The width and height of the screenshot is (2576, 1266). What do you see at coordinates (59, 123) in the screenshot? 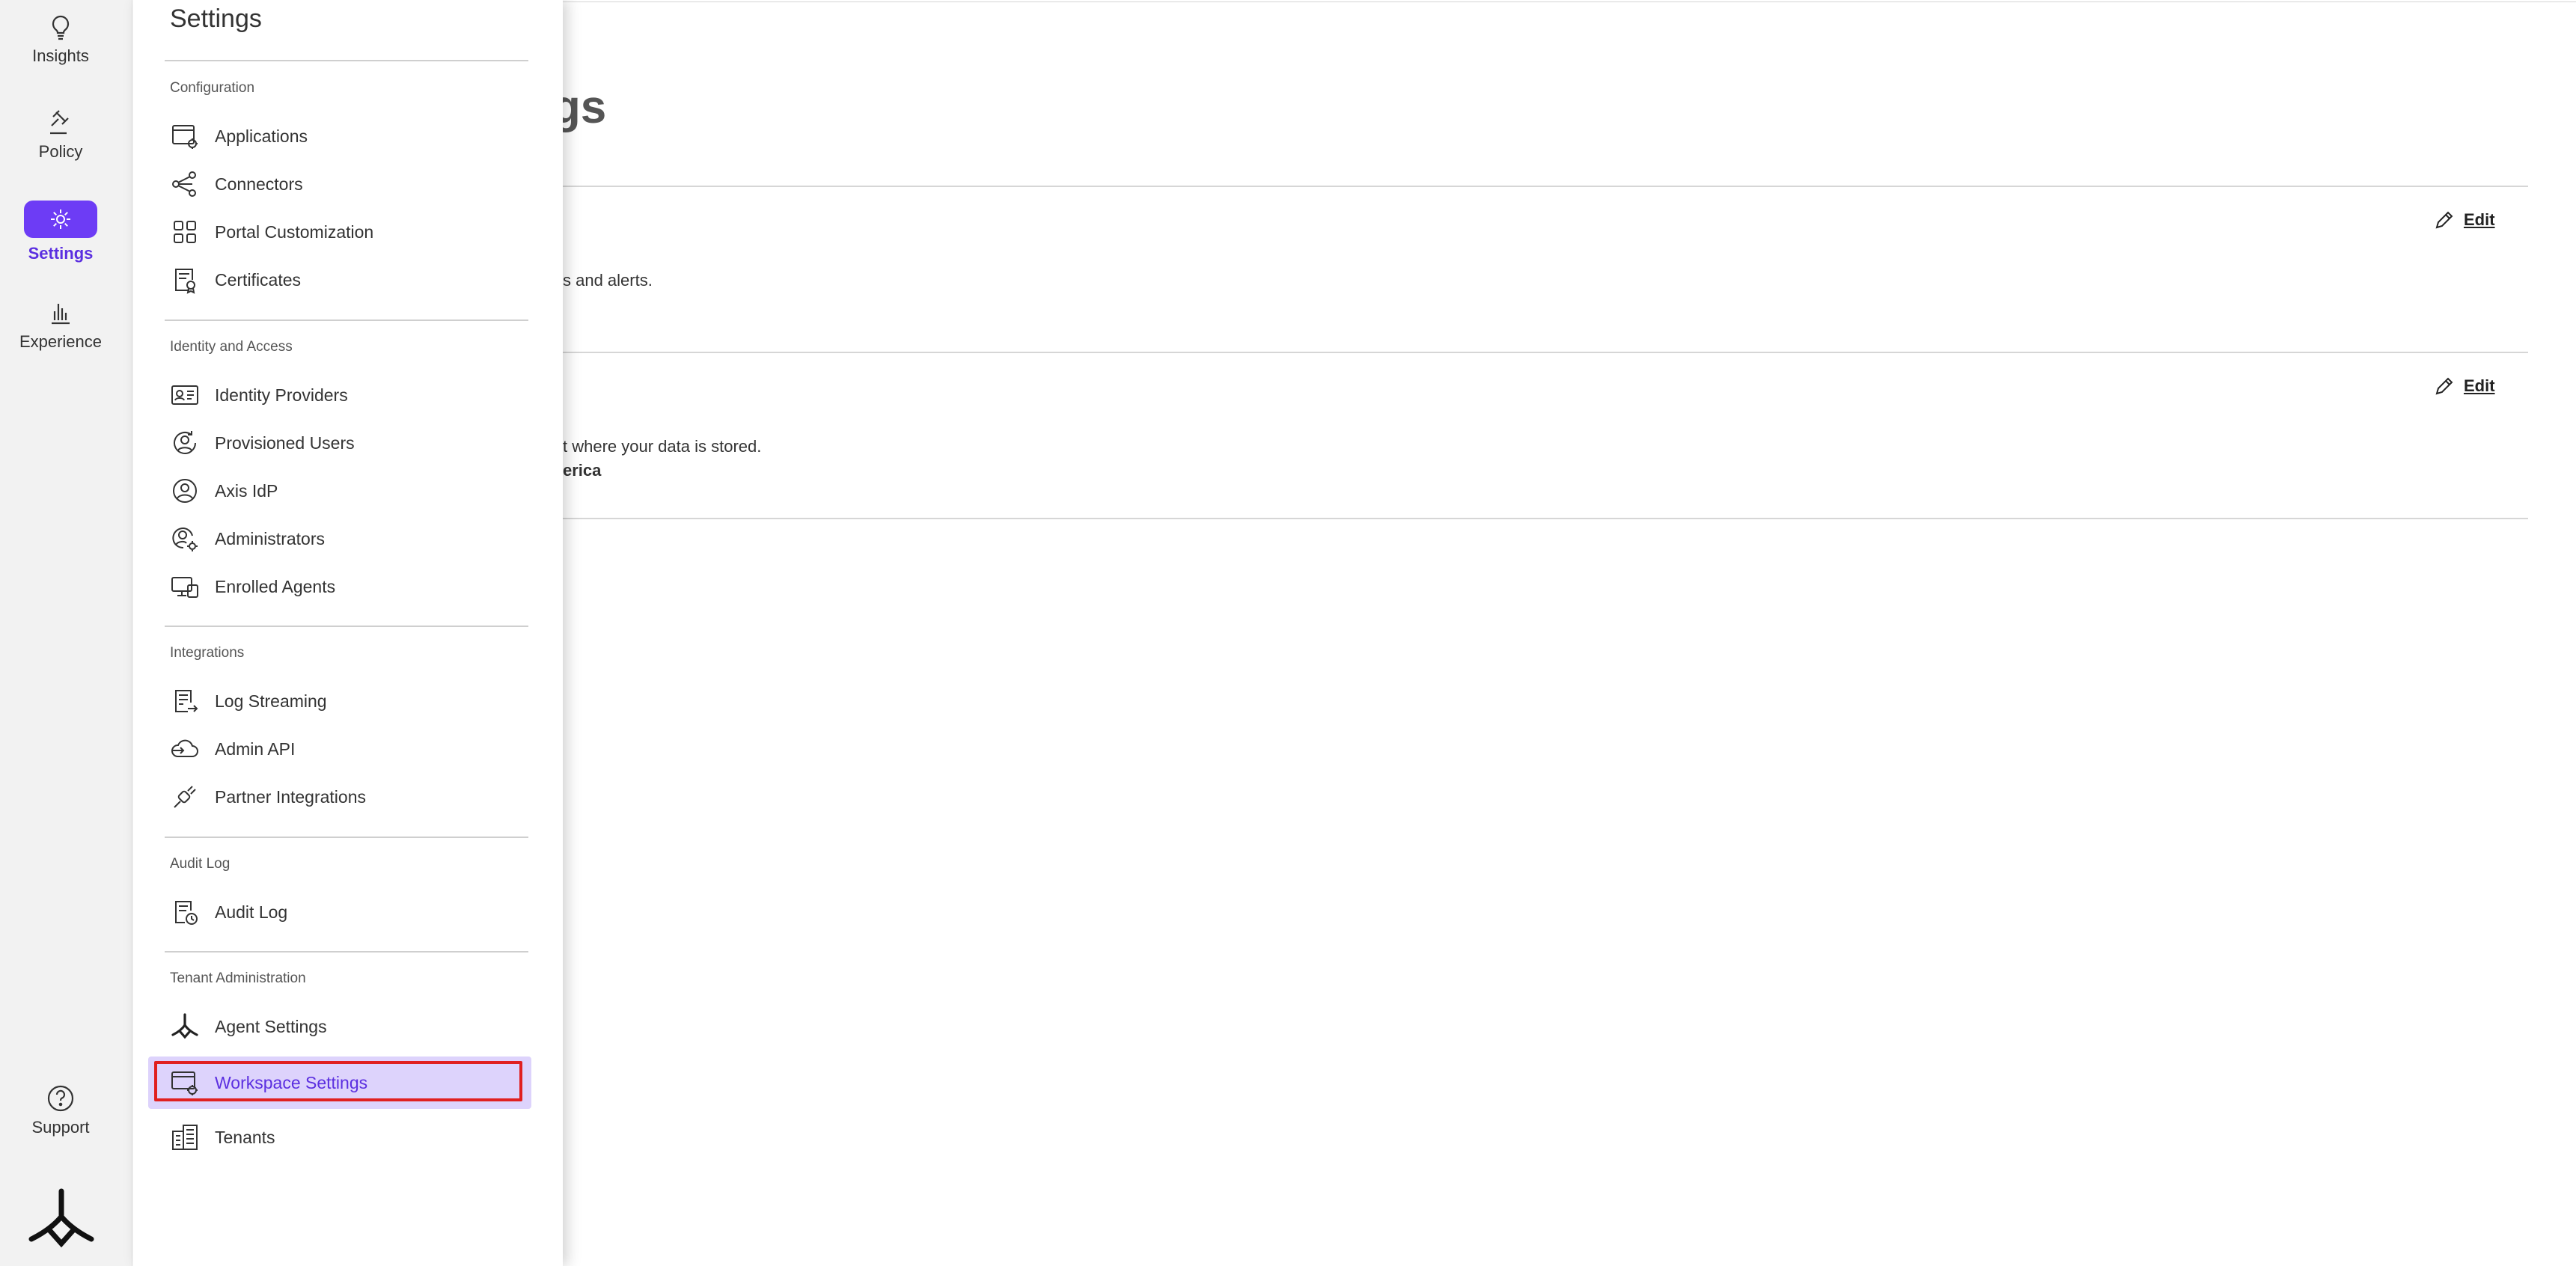
I see `gavel-icon` at bounding box center [59, 123].